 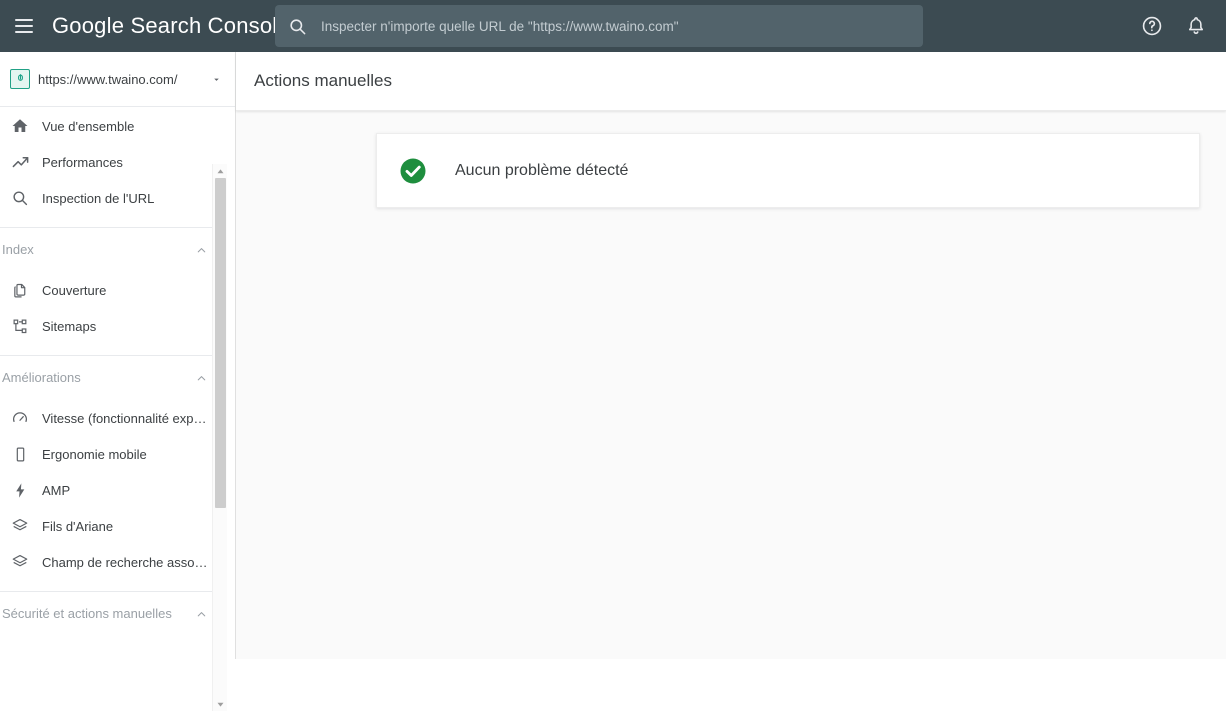 What do you see at coordinates (88, 25) in the screenshot?
I see `brand-google-word: Google` at bounding box center [88, 25].